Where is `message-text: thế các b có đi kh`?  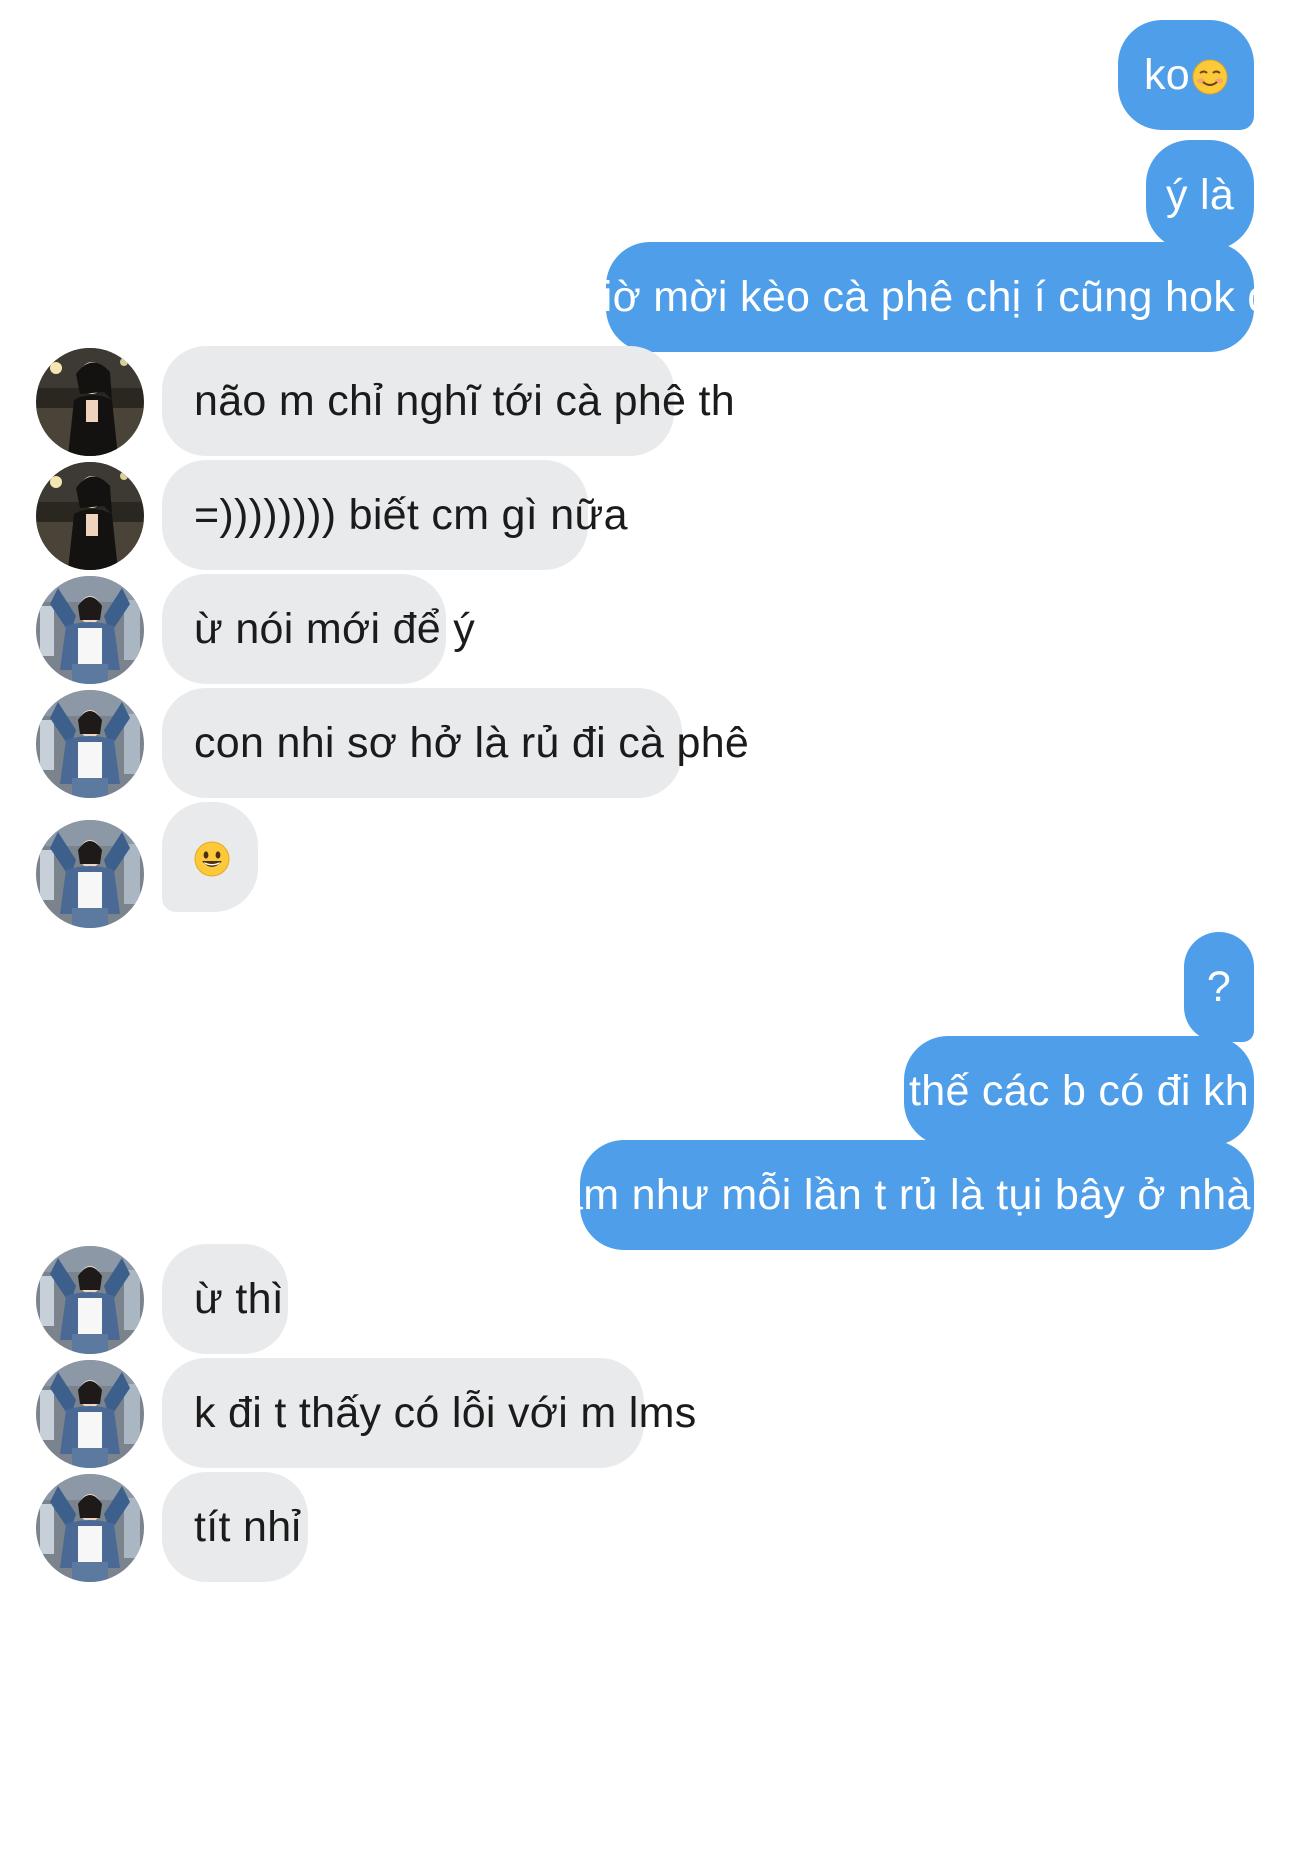
message-text: thế các b có đi kh is located at coordinates (1079, 1090).